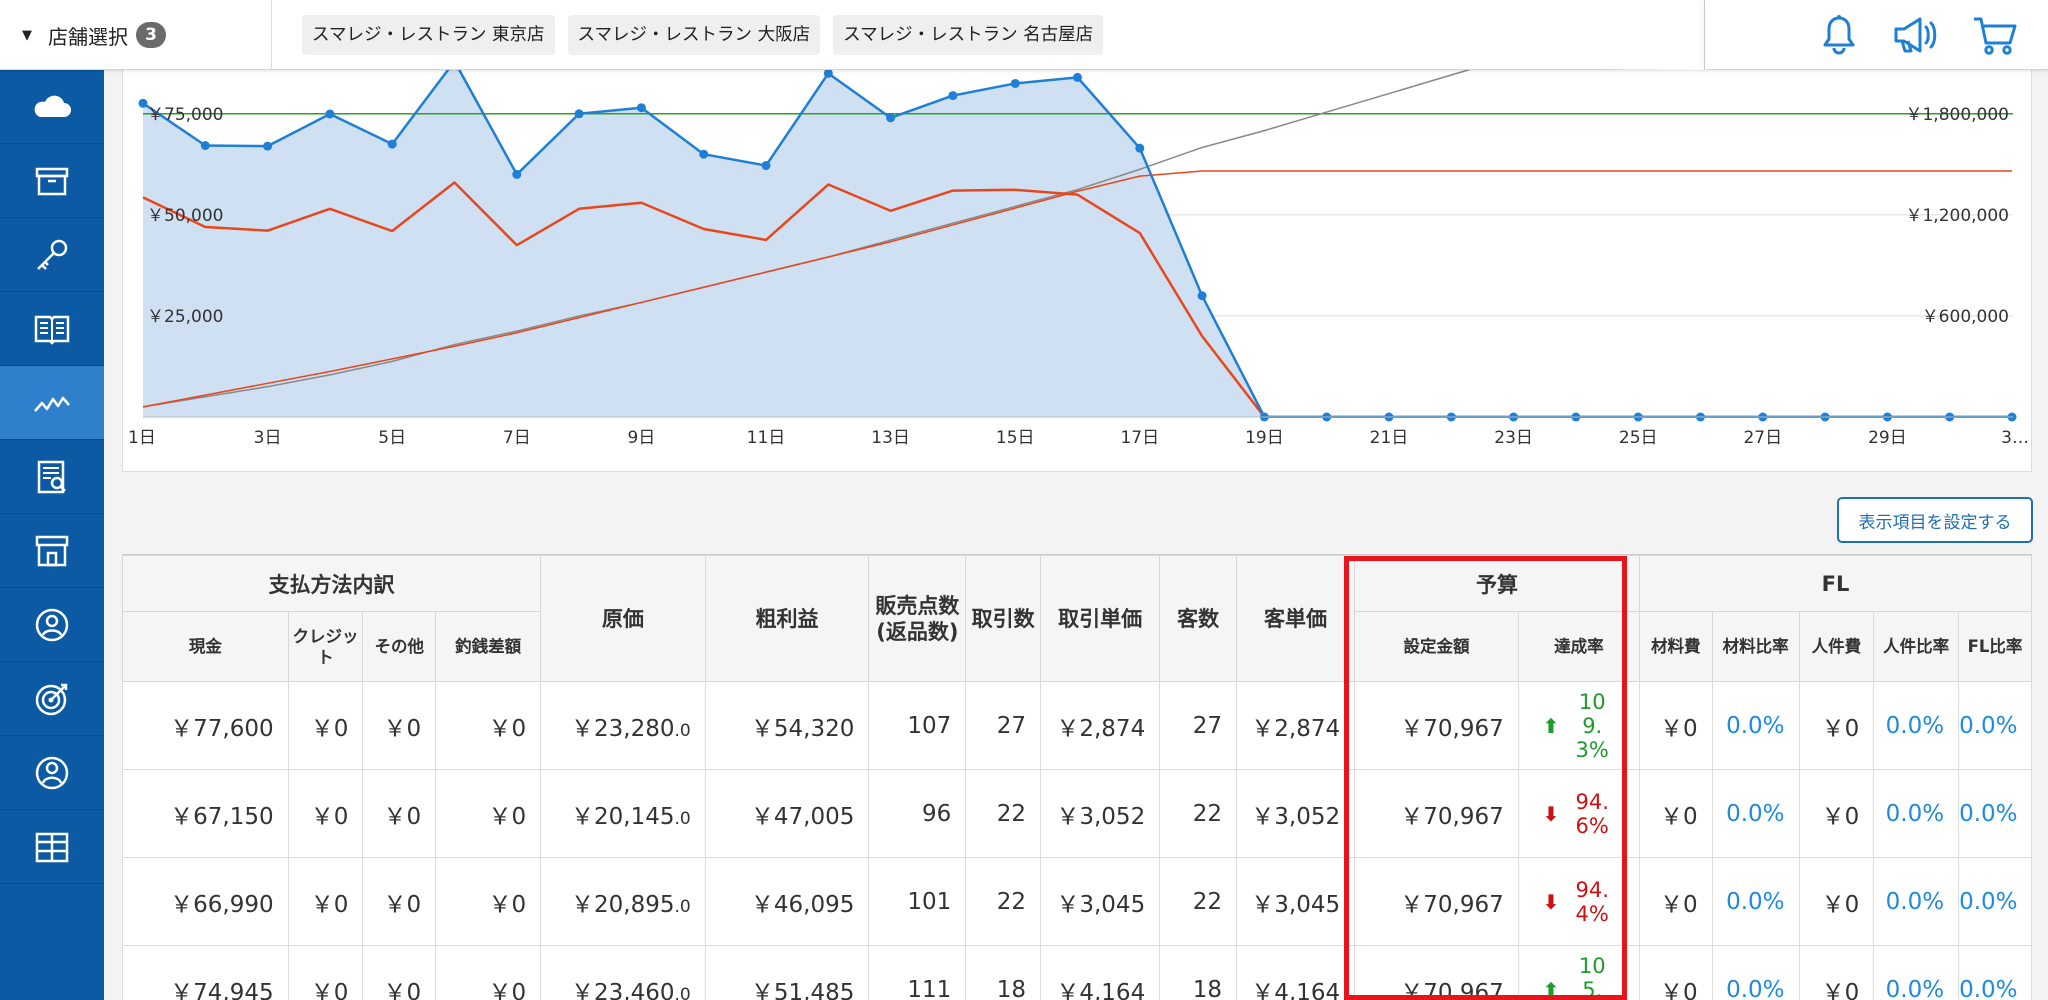 The image size is (2048, 1000). What do you see at coordinates (1653, 35) in the screenshot?
I see `tab-fade` at bounding box center [1653, 35].